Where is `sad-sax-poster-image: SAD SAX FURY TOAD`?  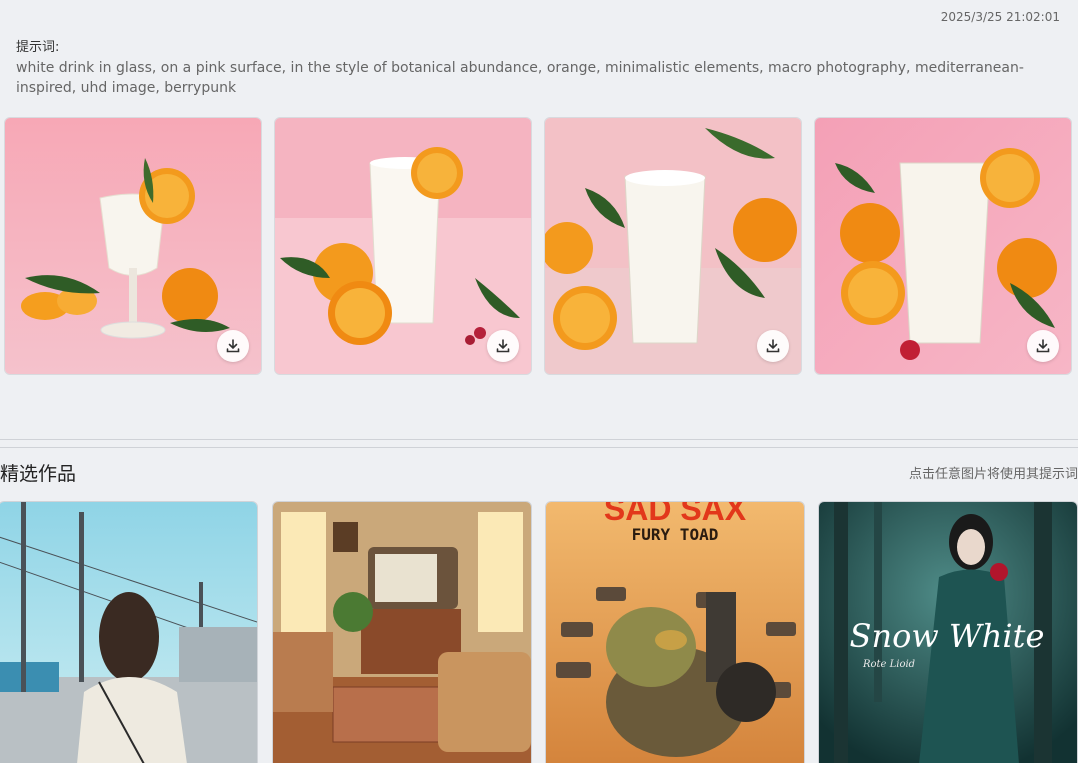 sad-sax-poster-image: SAD SAX FURY TOAD is located at coordinates (675, 632).